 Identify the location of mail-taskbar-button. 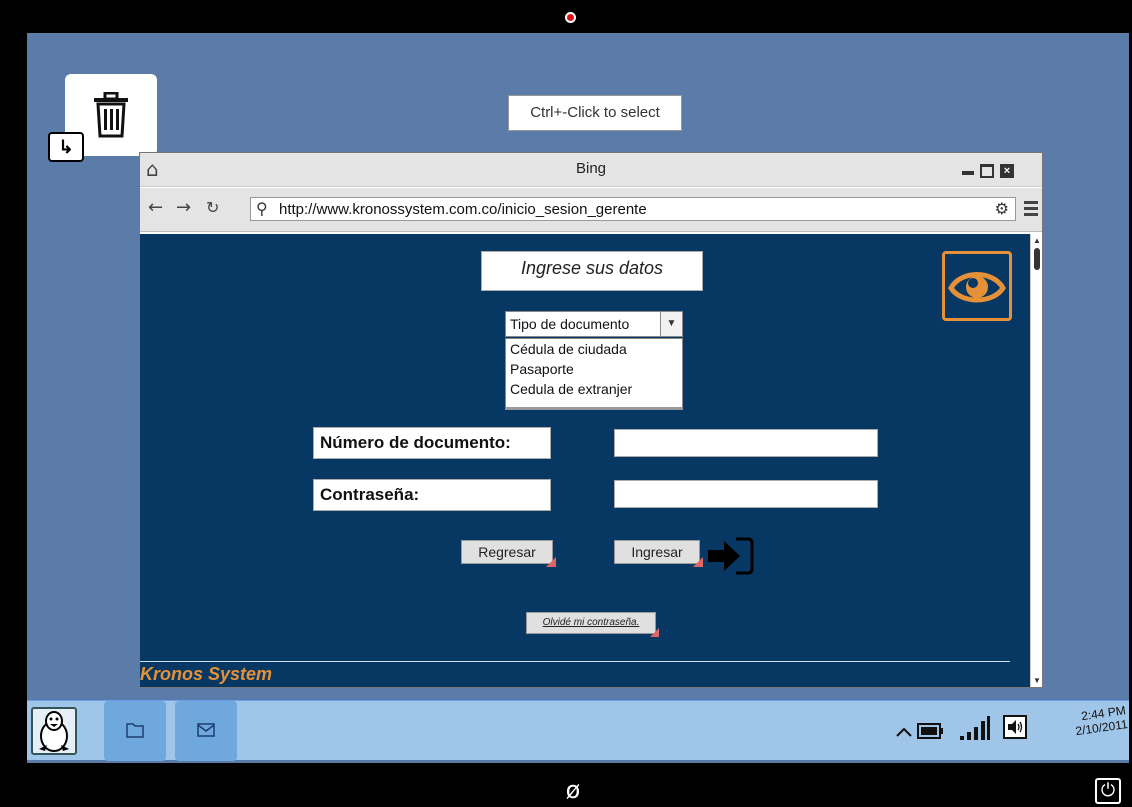
(206, 731).